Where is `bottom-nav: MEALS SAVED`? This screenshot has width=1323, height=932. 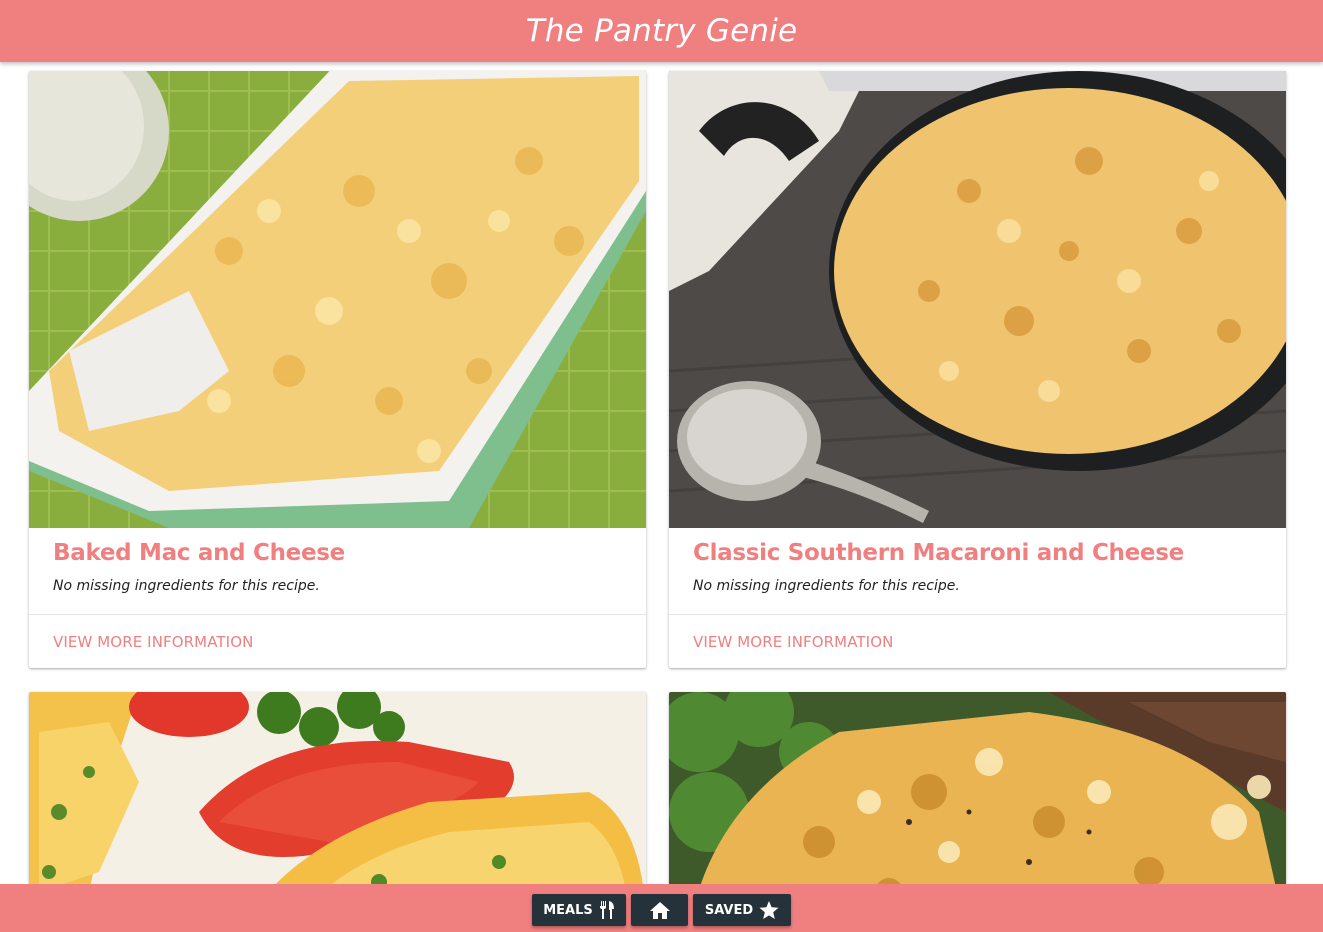 bottom-nav: MEALS SAVED is located at coordinates (661, 908).